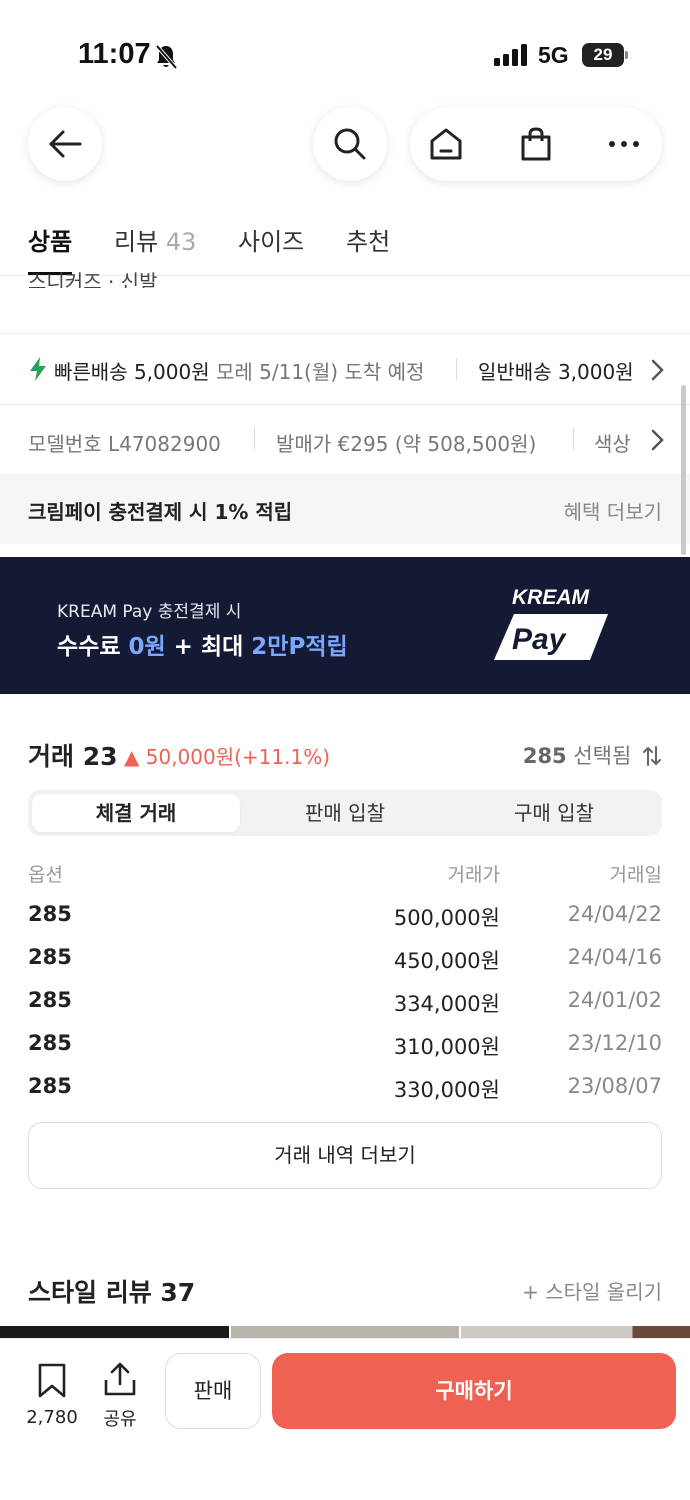 Image resolution: width=690 pixels, height=1500 pixels. I want to click on shopping-bag-icon, so click(536, 144).